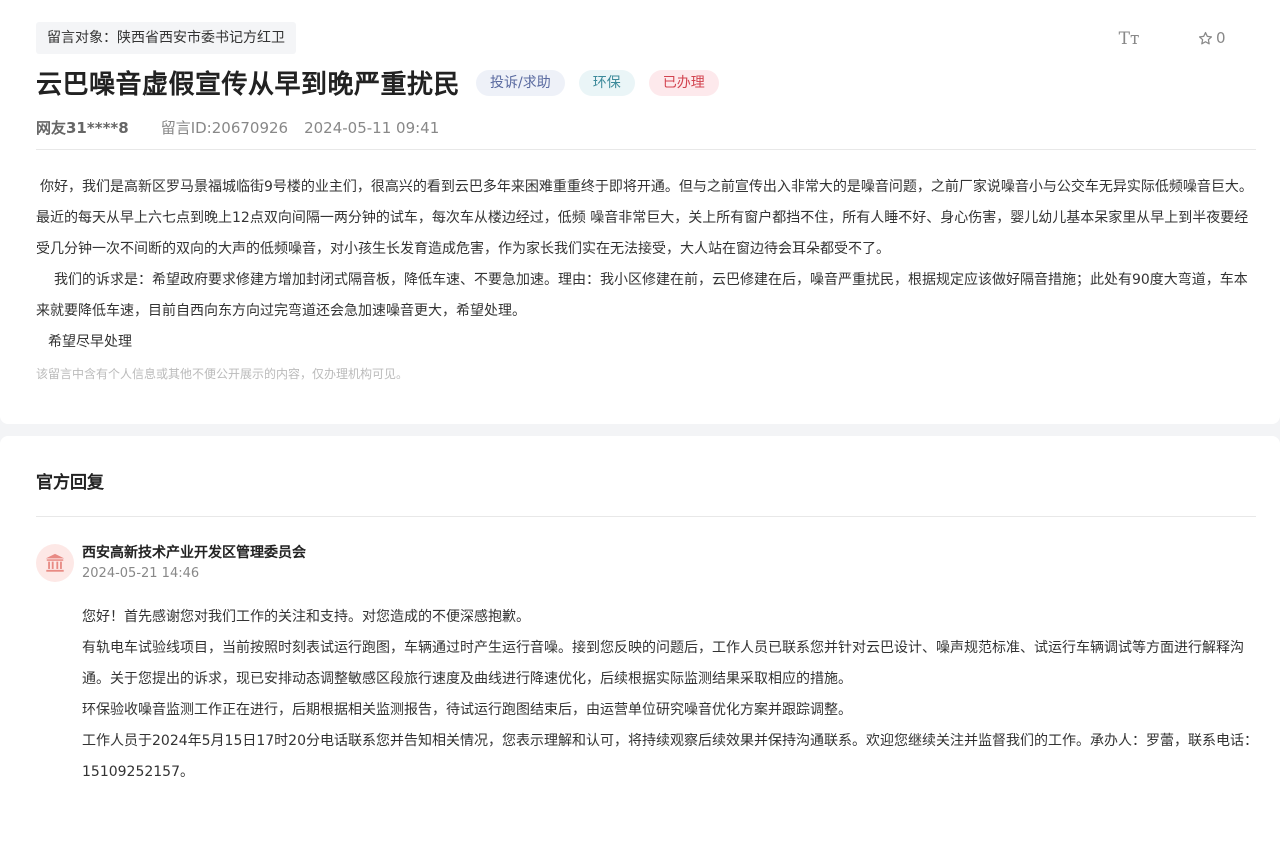  Describe the element at coordinates (1205, 37) in the screenshot. I see `star-icon` at that location.